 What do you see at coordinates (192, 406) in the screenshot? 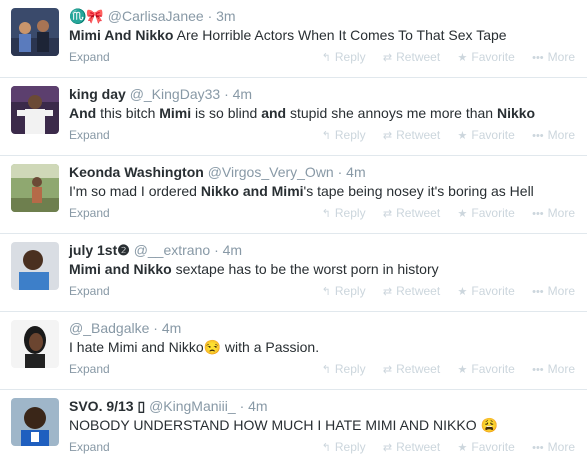
I see `user-handle: @KingManiii_` at bounding box center [192, 406].